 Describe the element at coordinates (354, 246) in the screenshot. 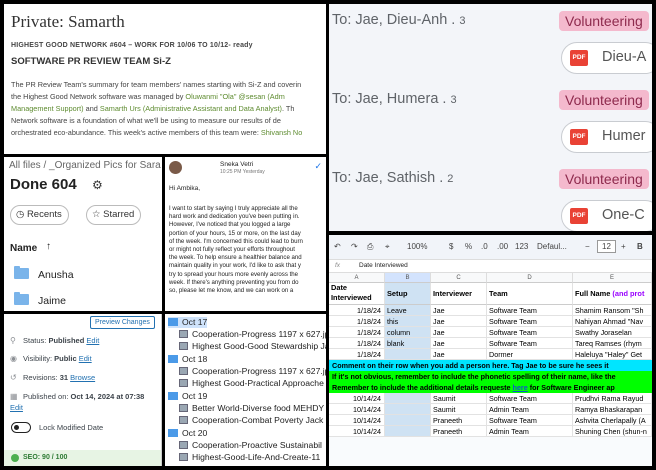

I see `redo-icon: ↷` at that location.